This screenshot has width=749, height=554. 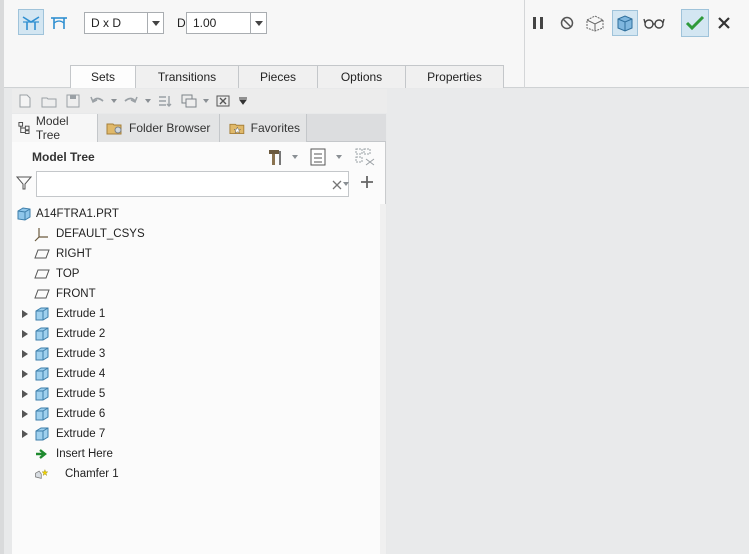 What do you see at coordinates (196, 254) in the screenshot?
I see `tree-item-datum-right: RIGHT` at bounding box center [196, 254].